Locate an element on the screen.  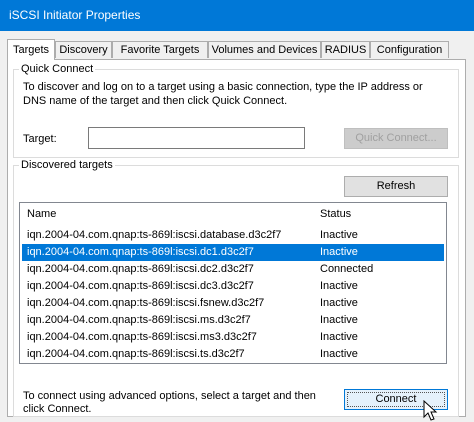
title-bar: iSCSI Initiator Properties is located at coordinates (237, 15).